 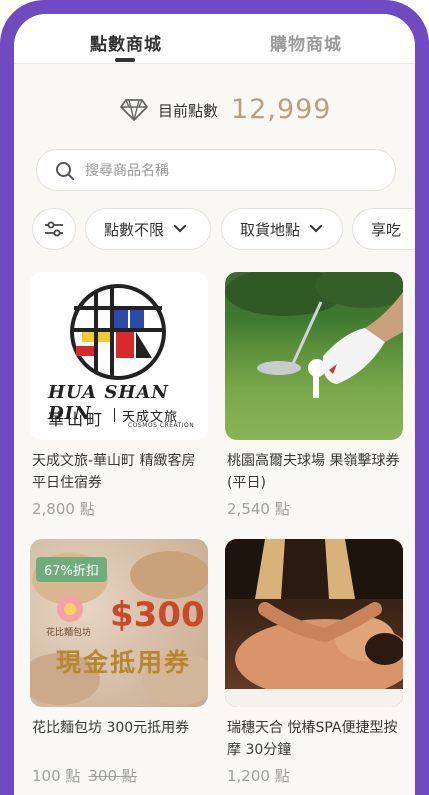 What do you see at coordinates (214, 230) in the screenshot?
I see `filter-bar: 點數不限 取貨地點 享吃` at bounding box center [214, 230].